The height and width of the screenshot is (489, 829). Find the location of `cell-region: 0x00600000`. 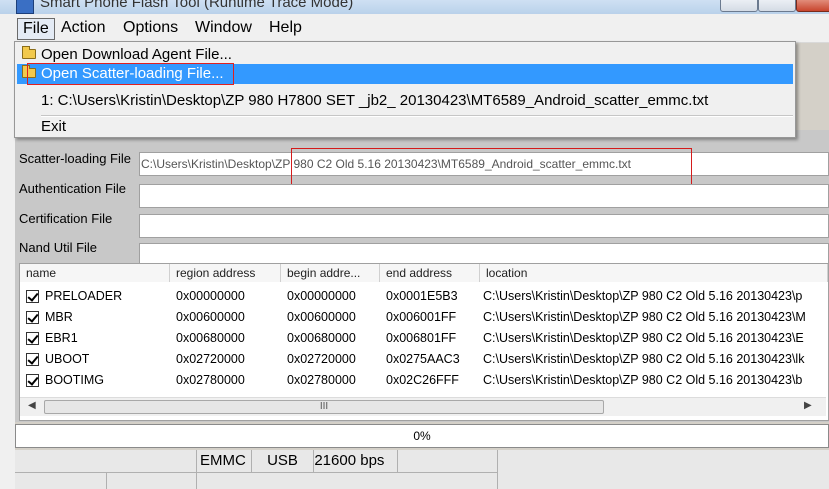

cell-region: 0x00600000 is located at coordinates (210, 317).